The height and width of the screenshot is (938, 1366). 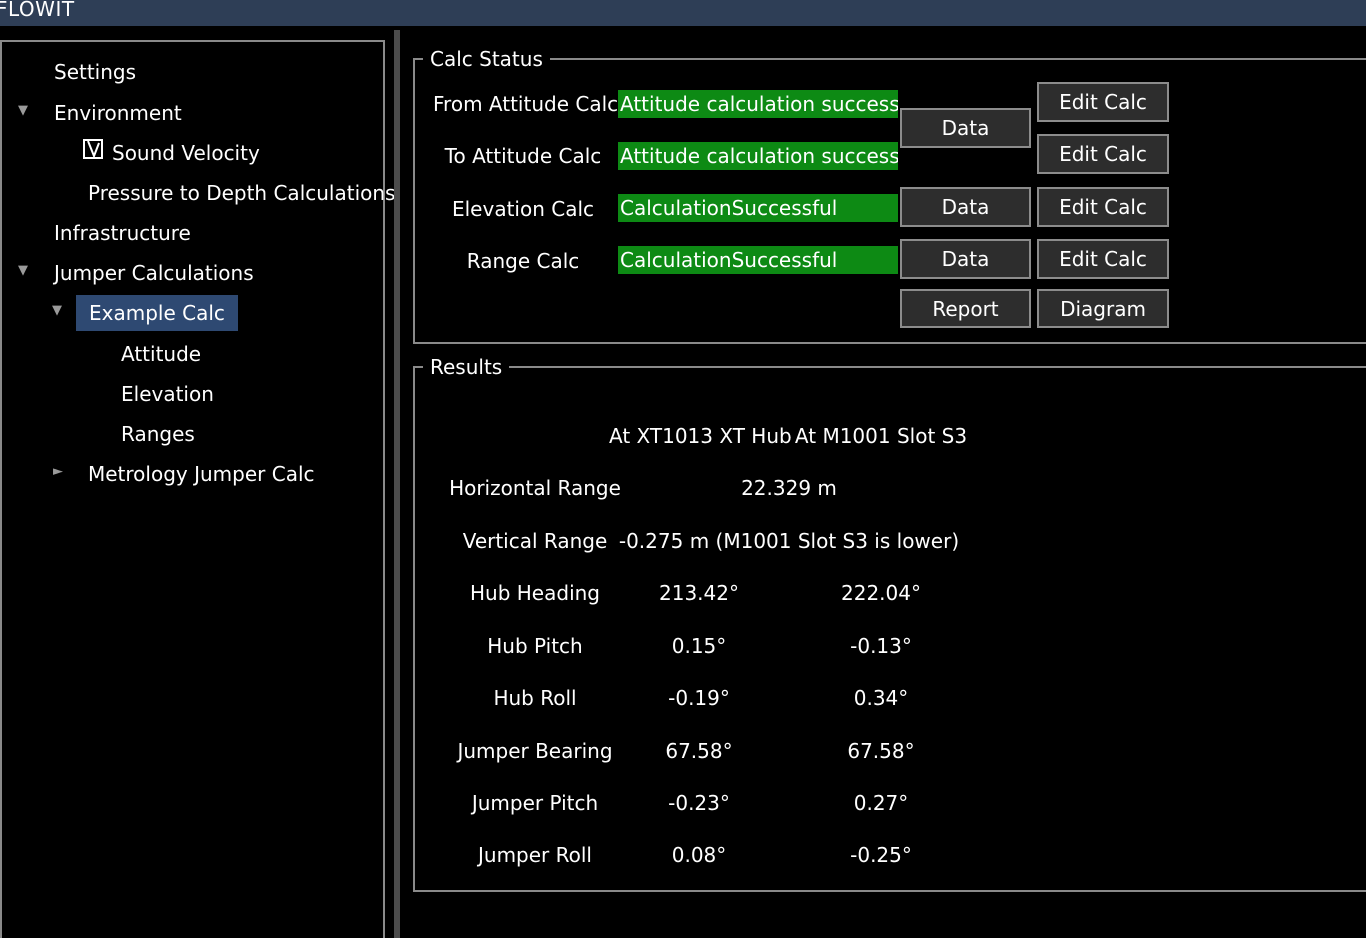 I want to click on elevation-data-button: Data, so click(x=965, y=207).